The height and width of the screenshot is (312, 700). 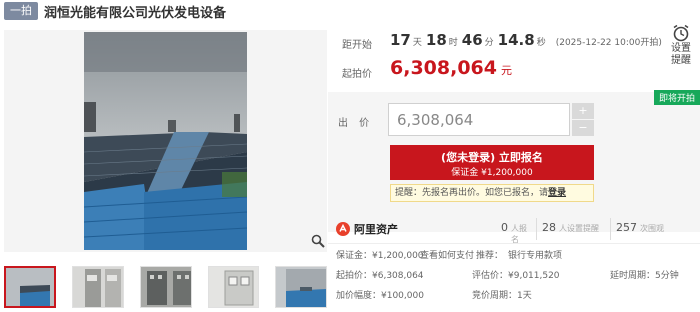 I want to click on countdown-days-unit: 天, so click(x=417, y=43).